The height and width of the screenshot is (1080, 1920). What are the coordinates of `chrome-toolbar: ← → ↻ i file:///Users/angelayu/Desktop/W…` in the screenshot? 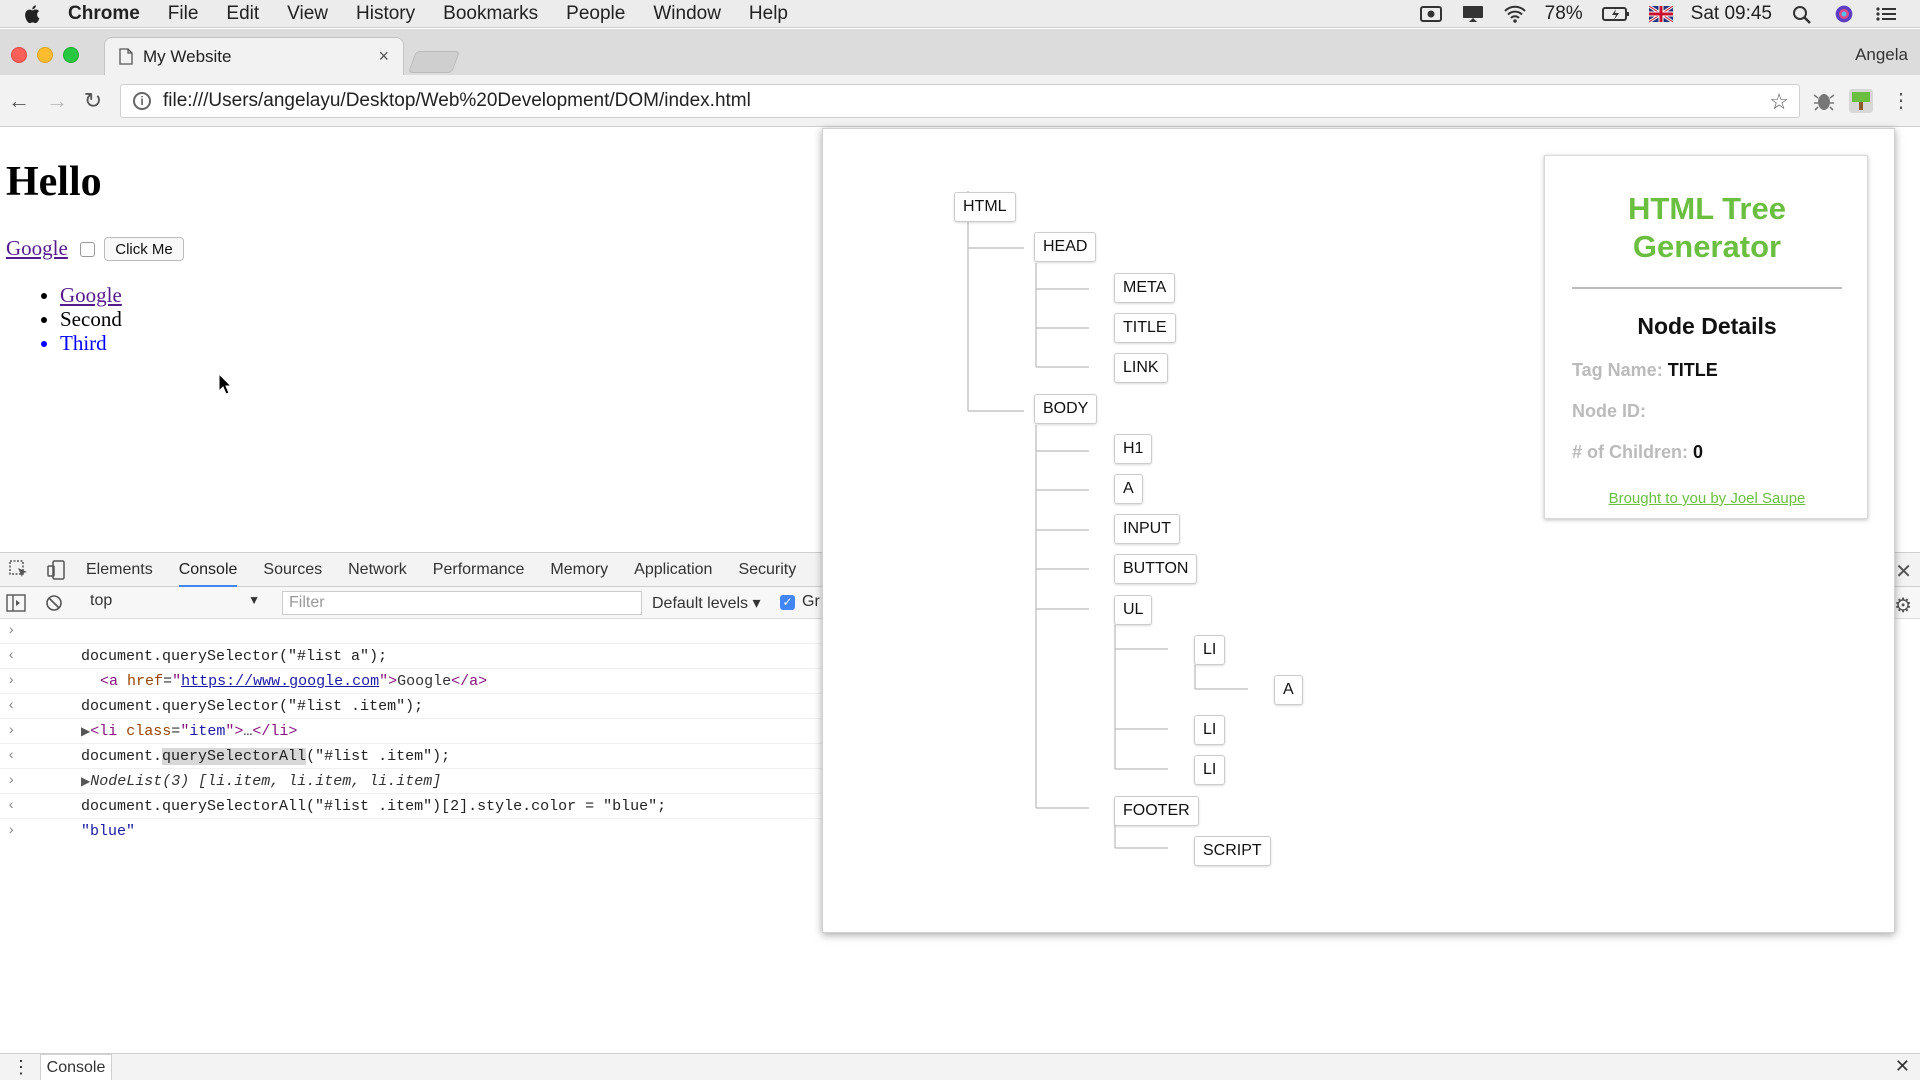 It's located at (960, 101).